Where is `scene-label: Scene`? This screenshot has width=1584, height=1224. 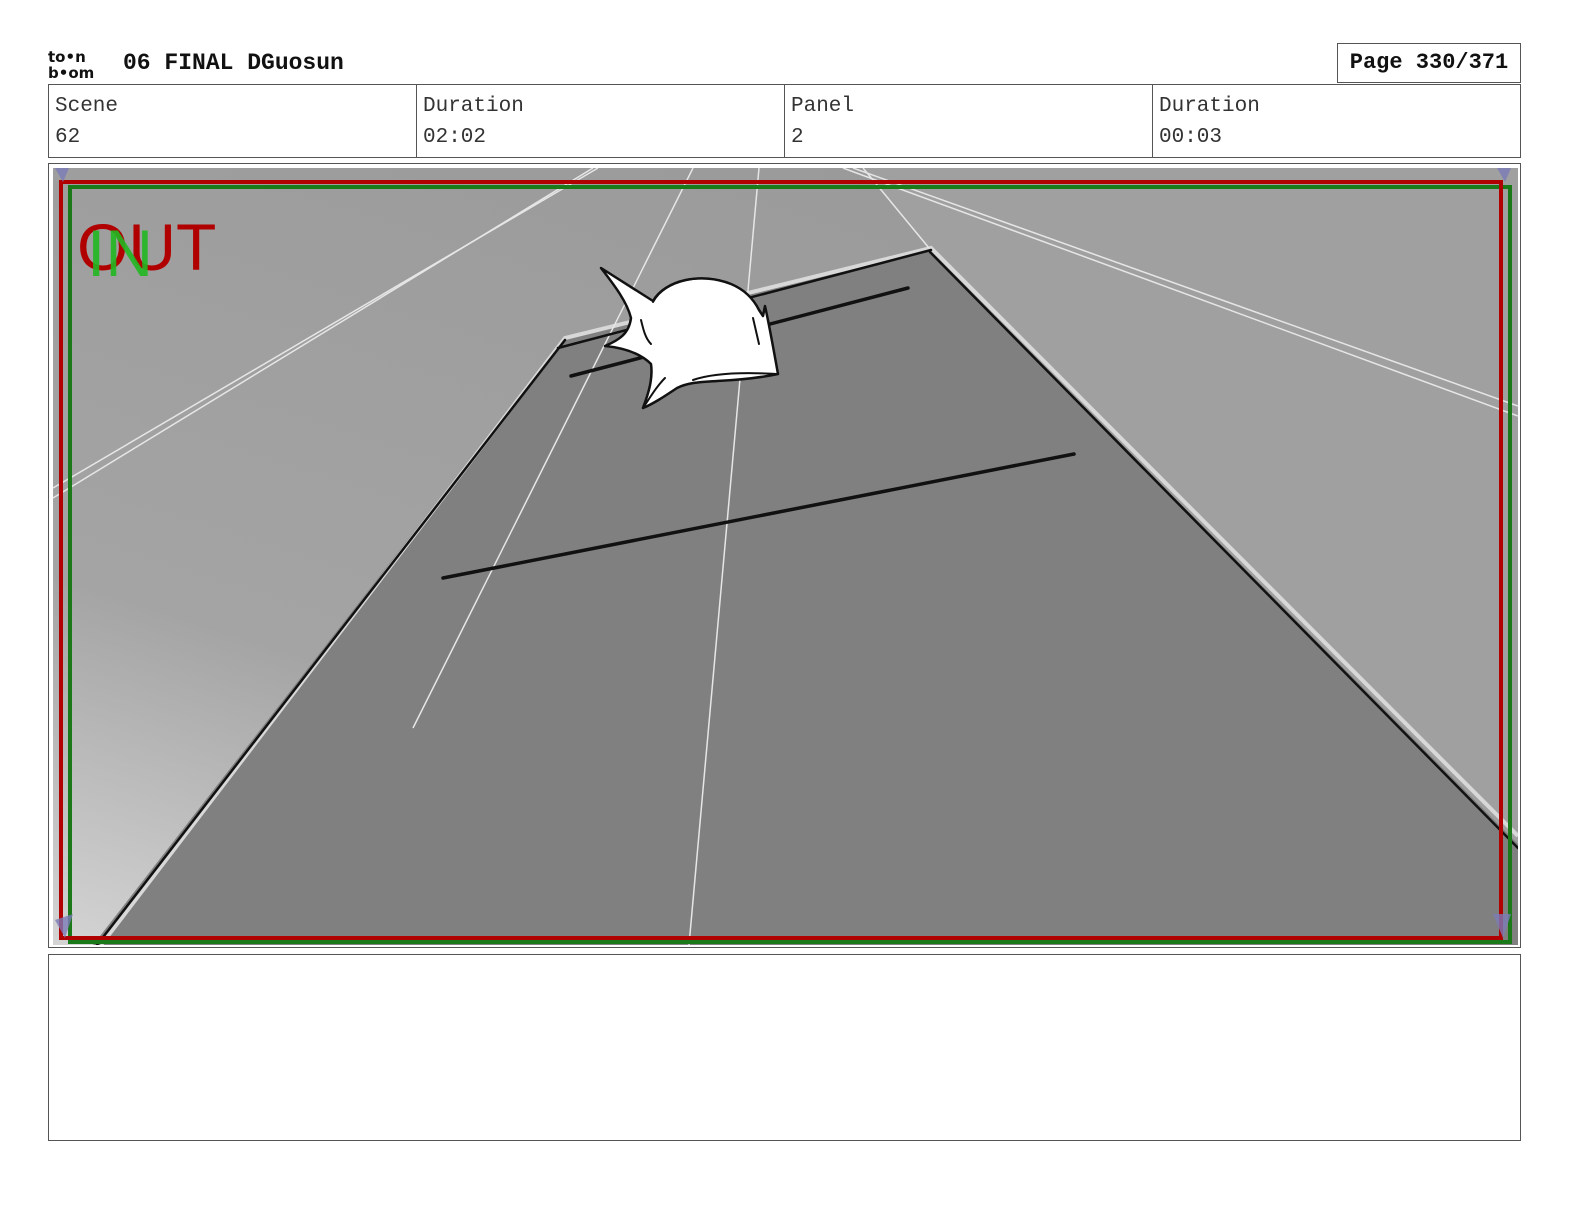
scene-label: Scene is located at coordinates (87, 106).